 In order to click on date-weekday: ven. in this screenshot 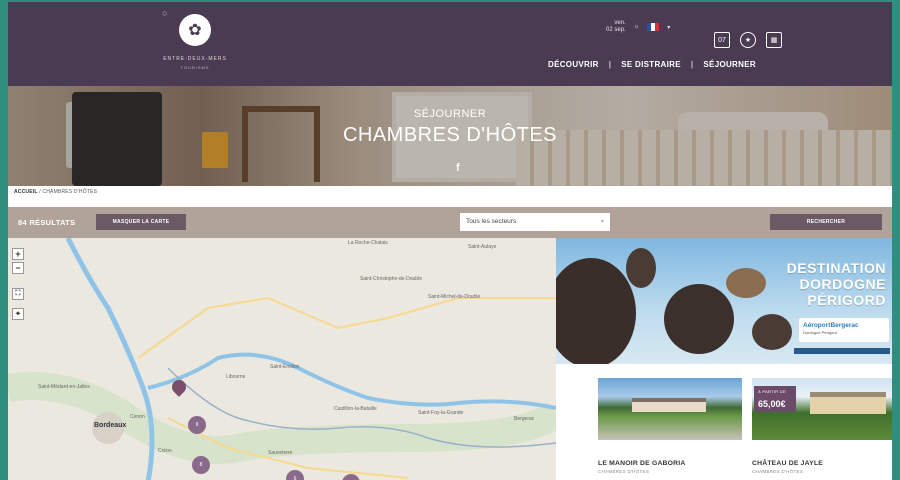, I will do `click(620, 23)`.